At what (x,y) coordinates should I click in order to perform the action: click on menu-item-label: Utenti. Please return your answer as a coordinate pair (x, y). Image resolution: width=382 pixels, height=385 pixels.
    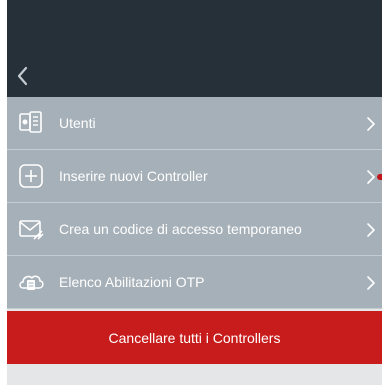
    Looking at the image, I should click on (77, 123).